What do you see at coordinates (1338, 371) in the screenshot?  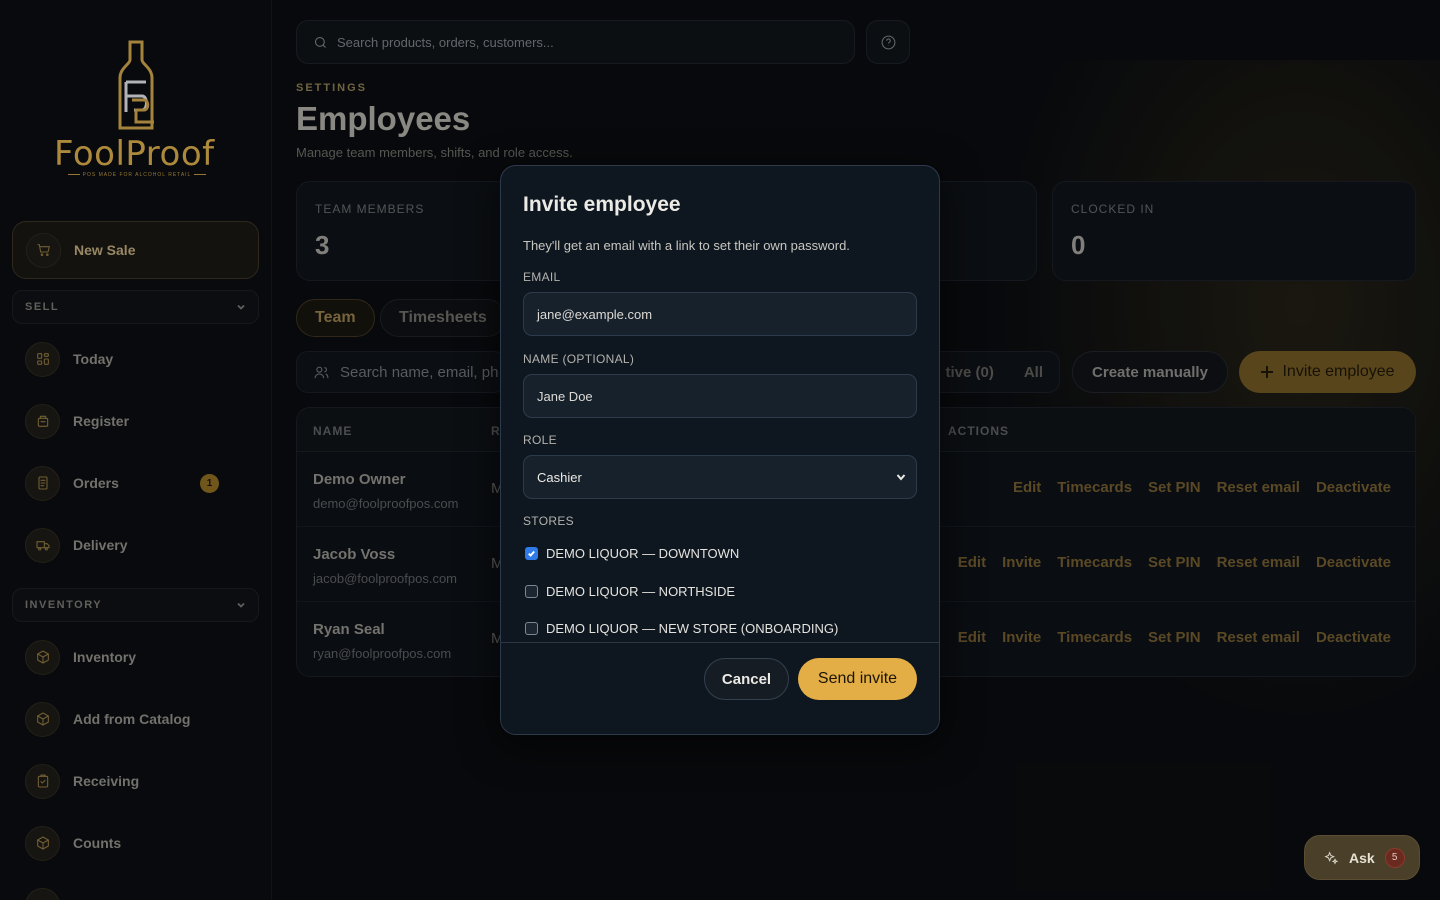 I see `invite-employee-label: Invite employee` at bounding box center [1338, 371].